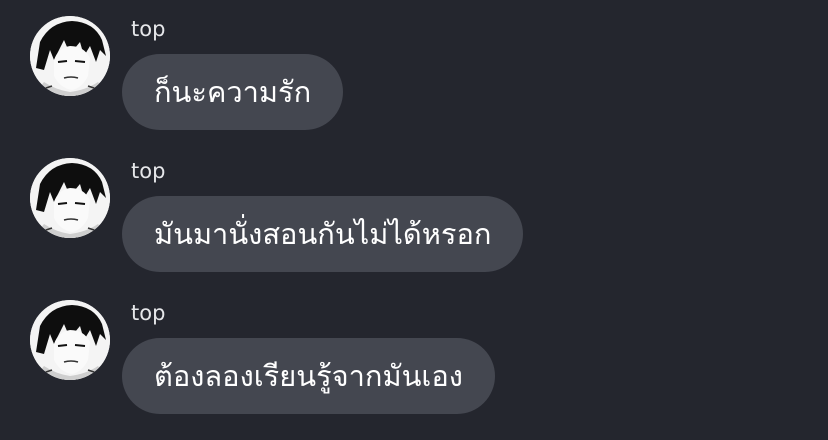  I want to click on message-bubble: ต้องลองเรียนรู้จากมันเอง, so click(308, 376).